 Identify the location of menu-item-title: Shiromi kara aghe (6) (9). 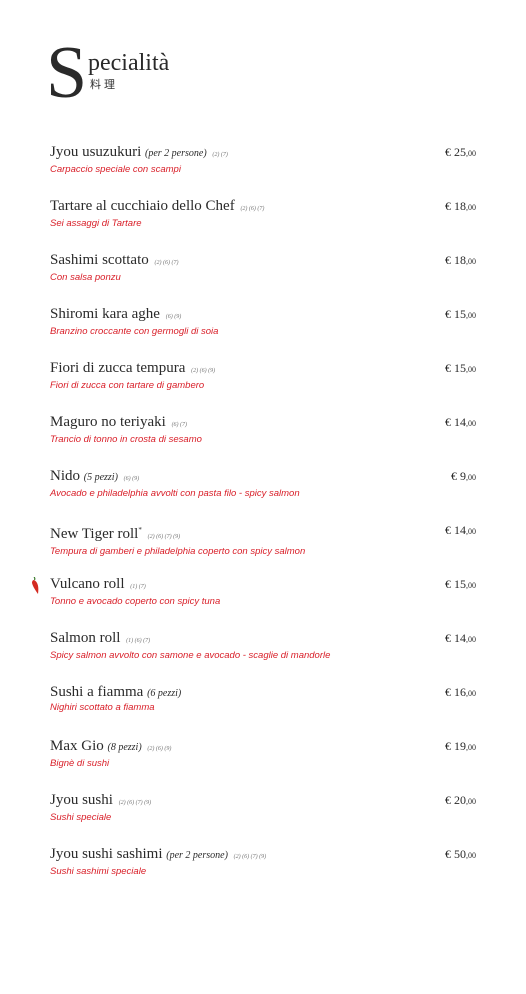
(265, 316).